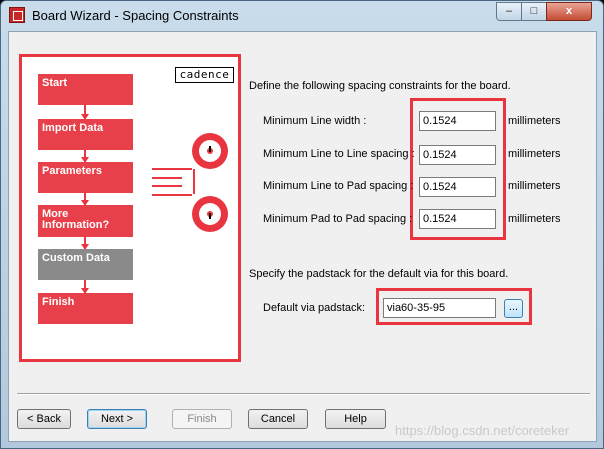 The image size is (604, 449). What do you see at coordinates (439, 308) in the screenshot?
I see `default-via-padstack-input: via60-35-95` at bounding box center [439, 308].